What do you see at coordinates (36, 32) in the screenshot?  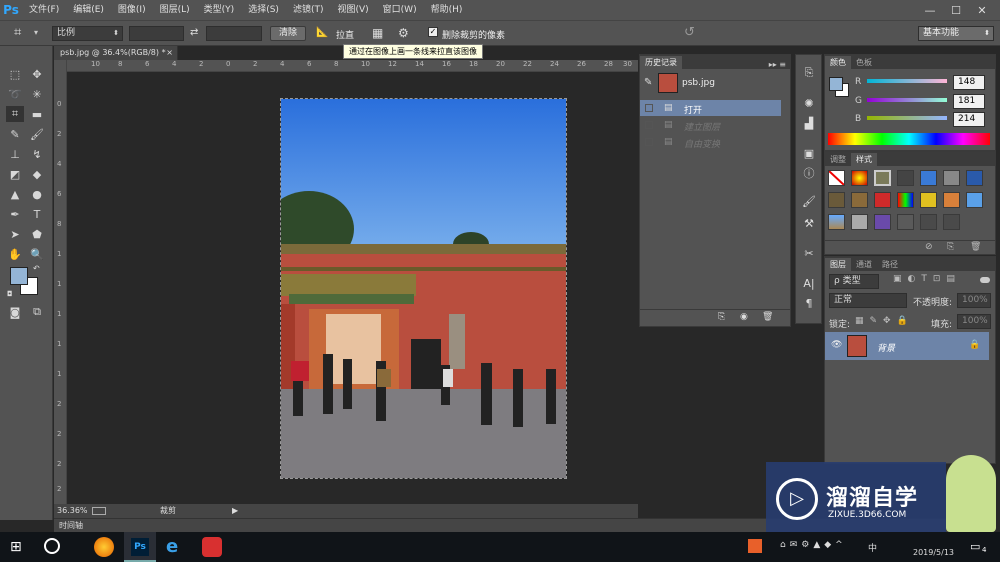 I see `tool-preset-chevron-icon: ▾` at bounding box center [36, 32].